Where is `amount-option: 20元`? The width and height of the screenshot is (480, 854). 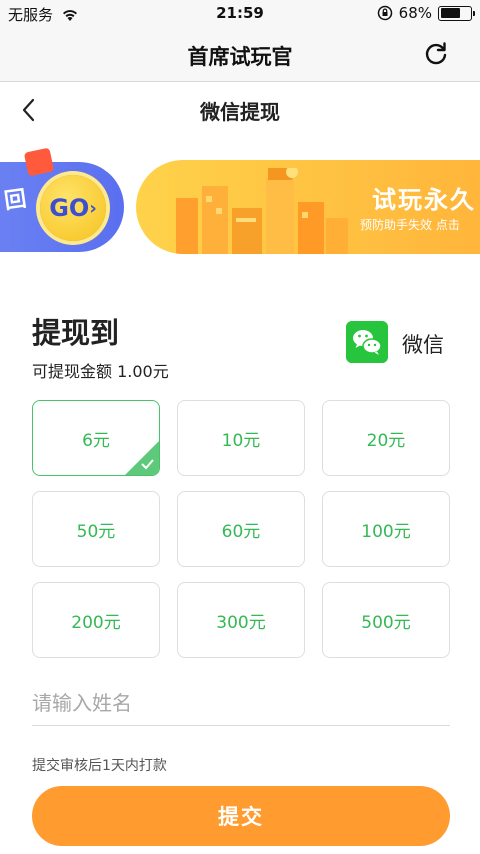 amount-option: 20元 is located at coordinates (386, 438).